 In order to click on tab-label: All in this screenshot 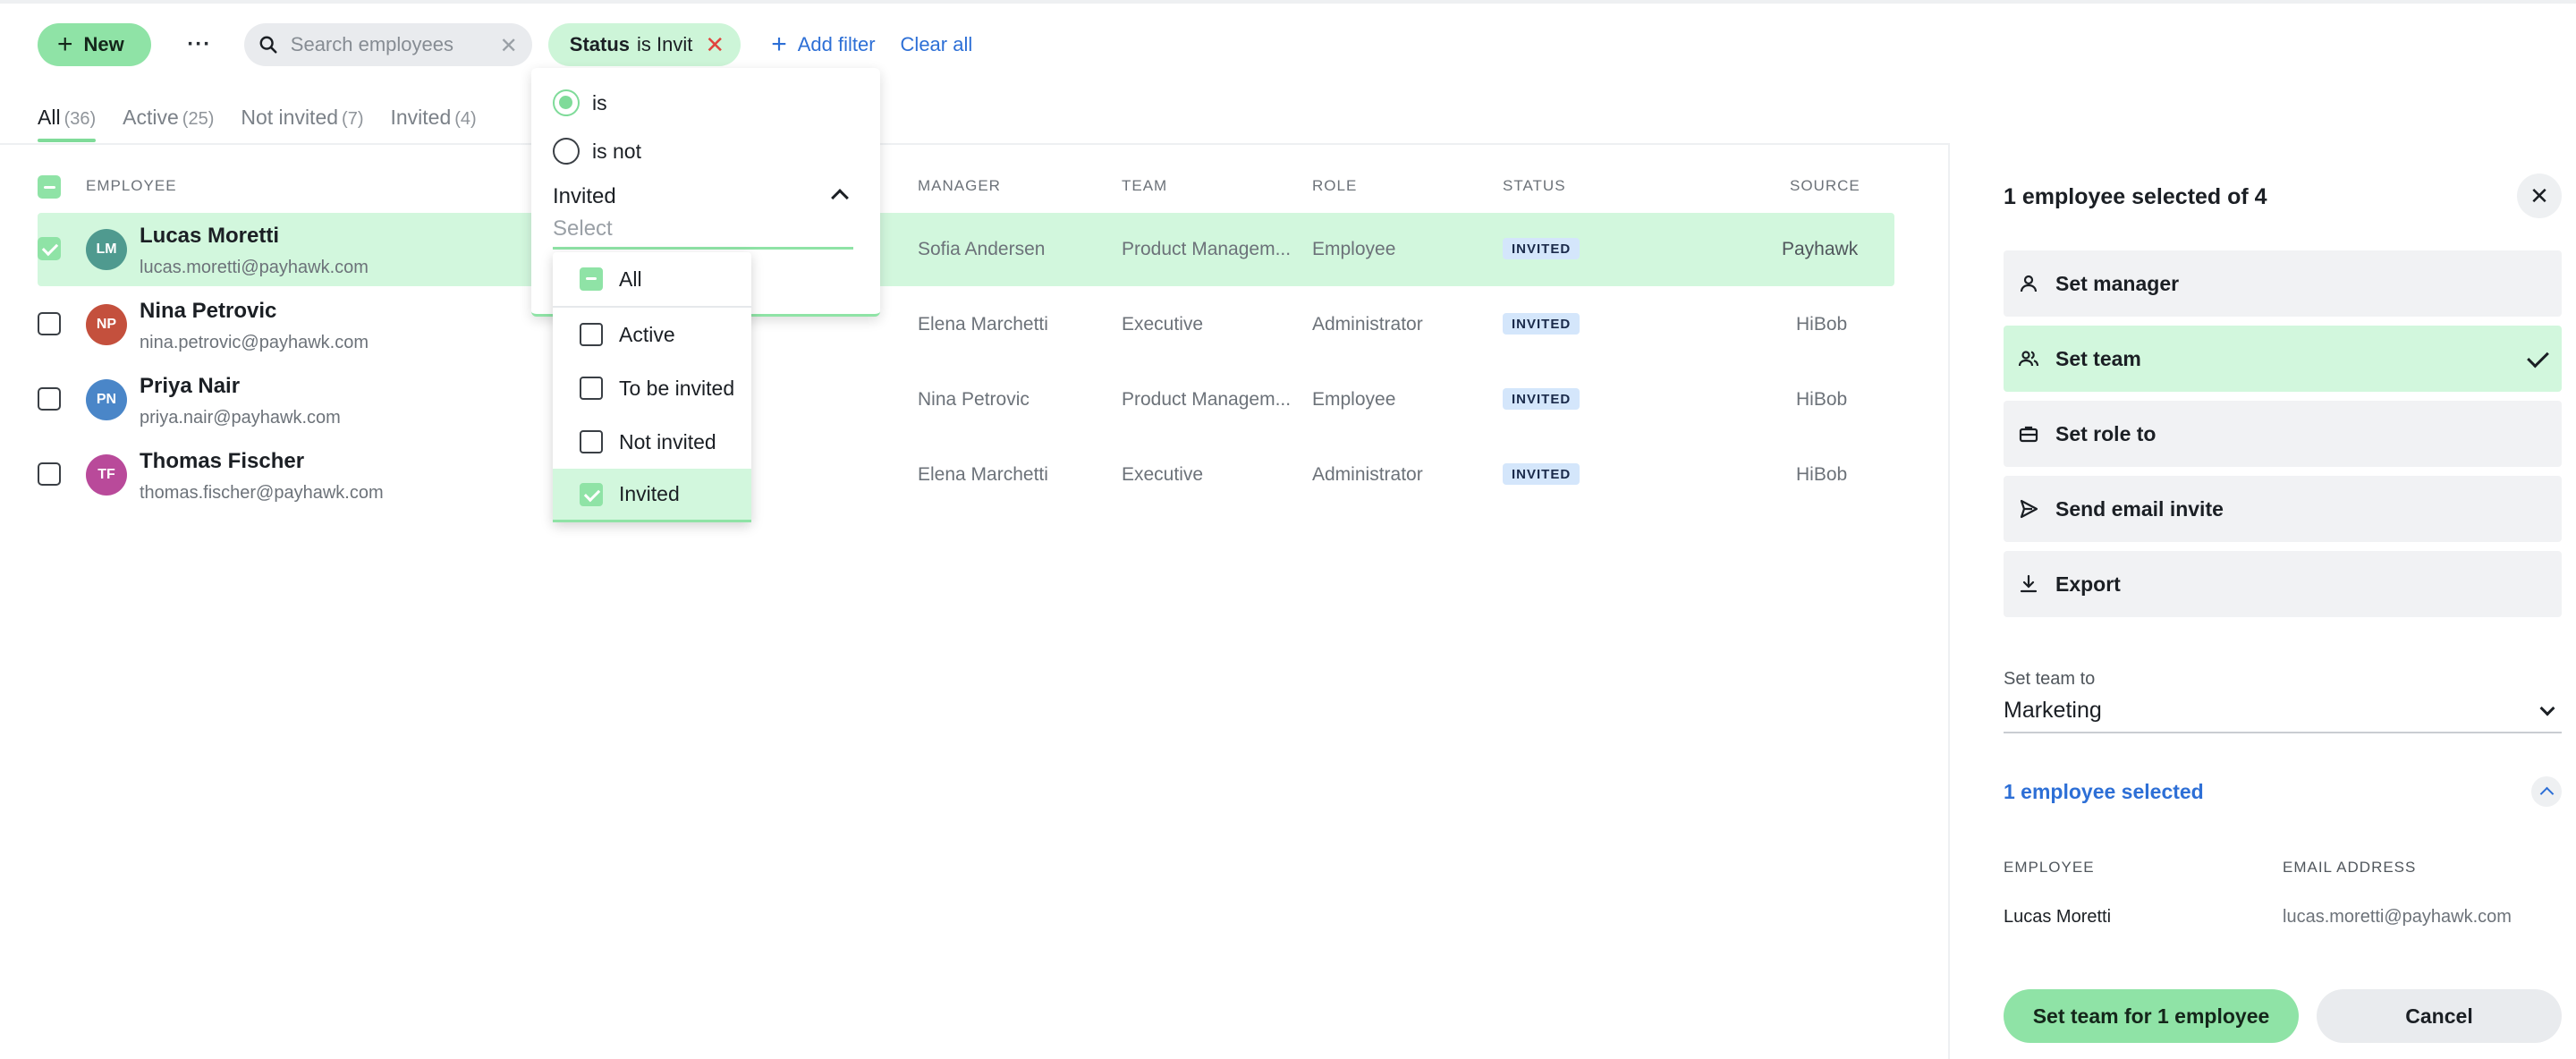, I will do `click(49, 117)`.